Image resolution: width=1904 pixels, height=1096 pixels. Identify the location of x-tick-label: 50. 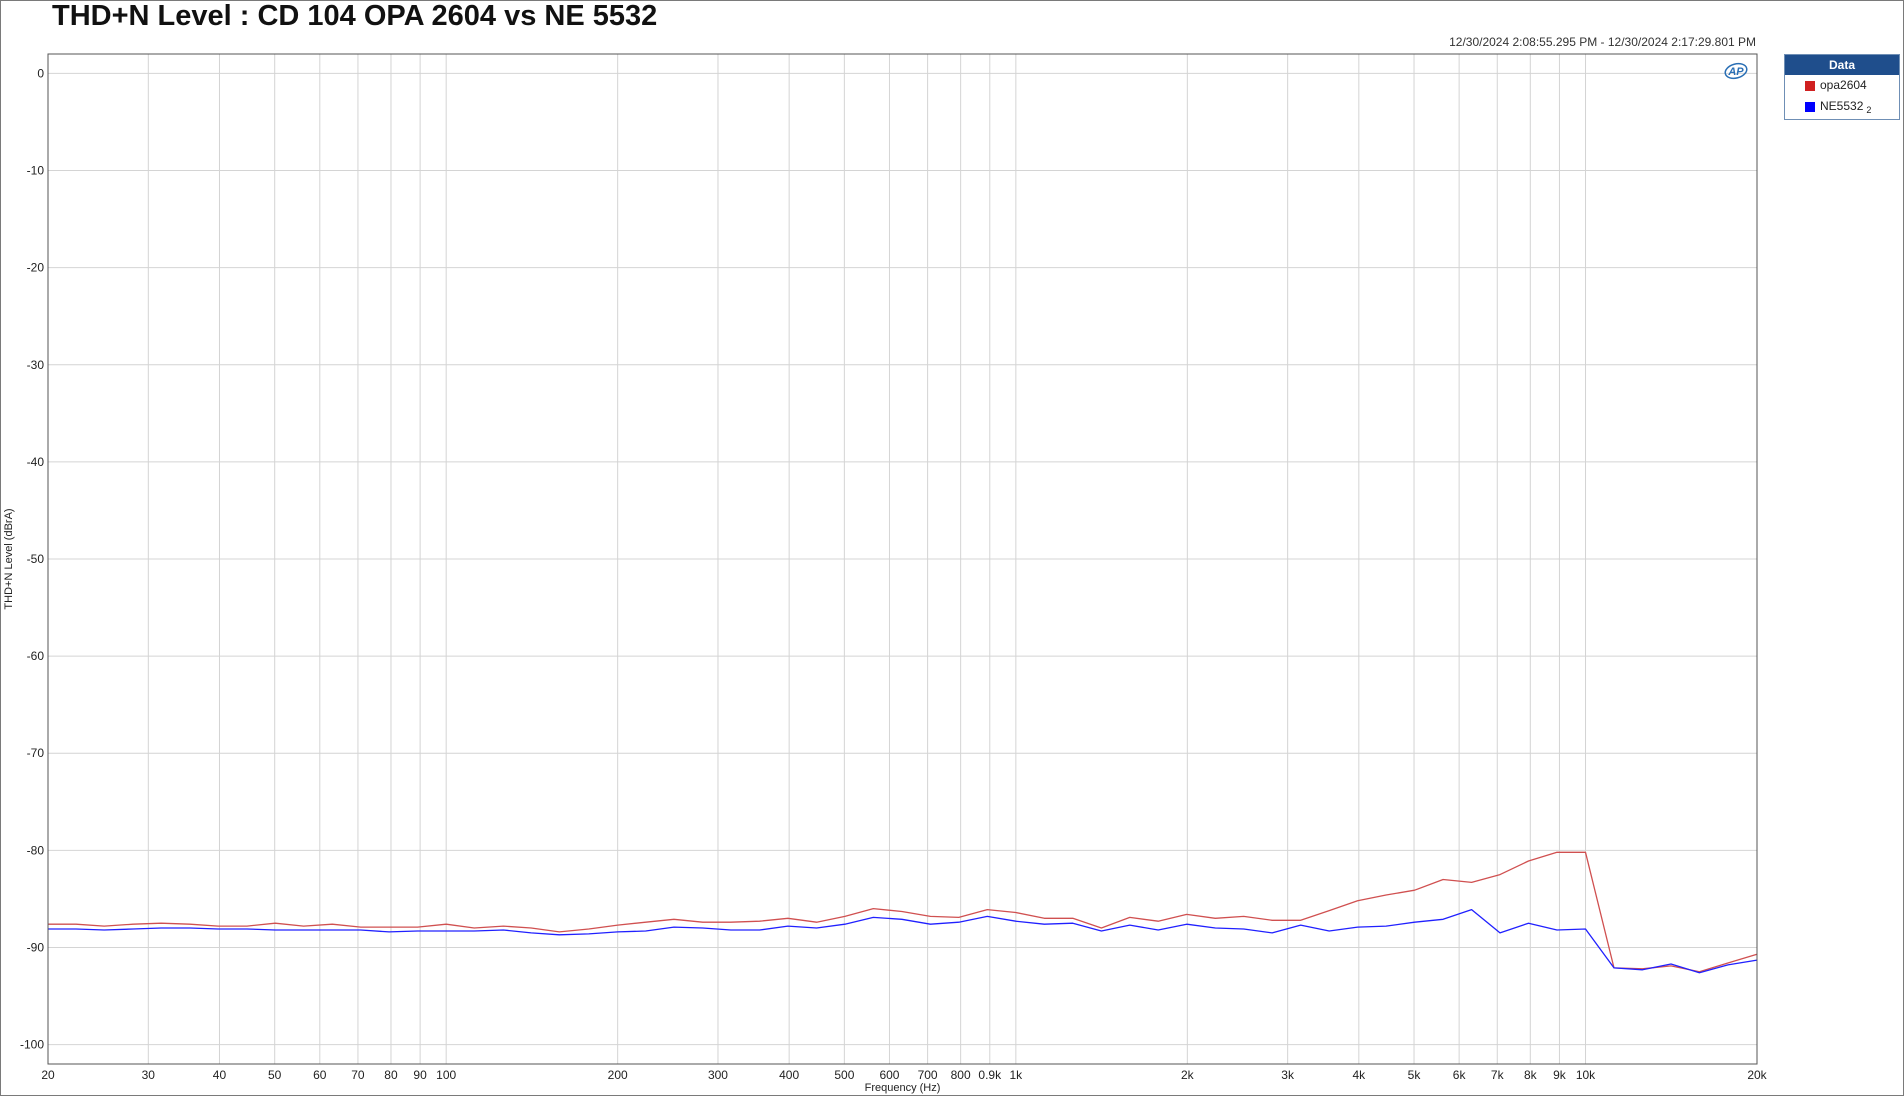
(275, 1075).